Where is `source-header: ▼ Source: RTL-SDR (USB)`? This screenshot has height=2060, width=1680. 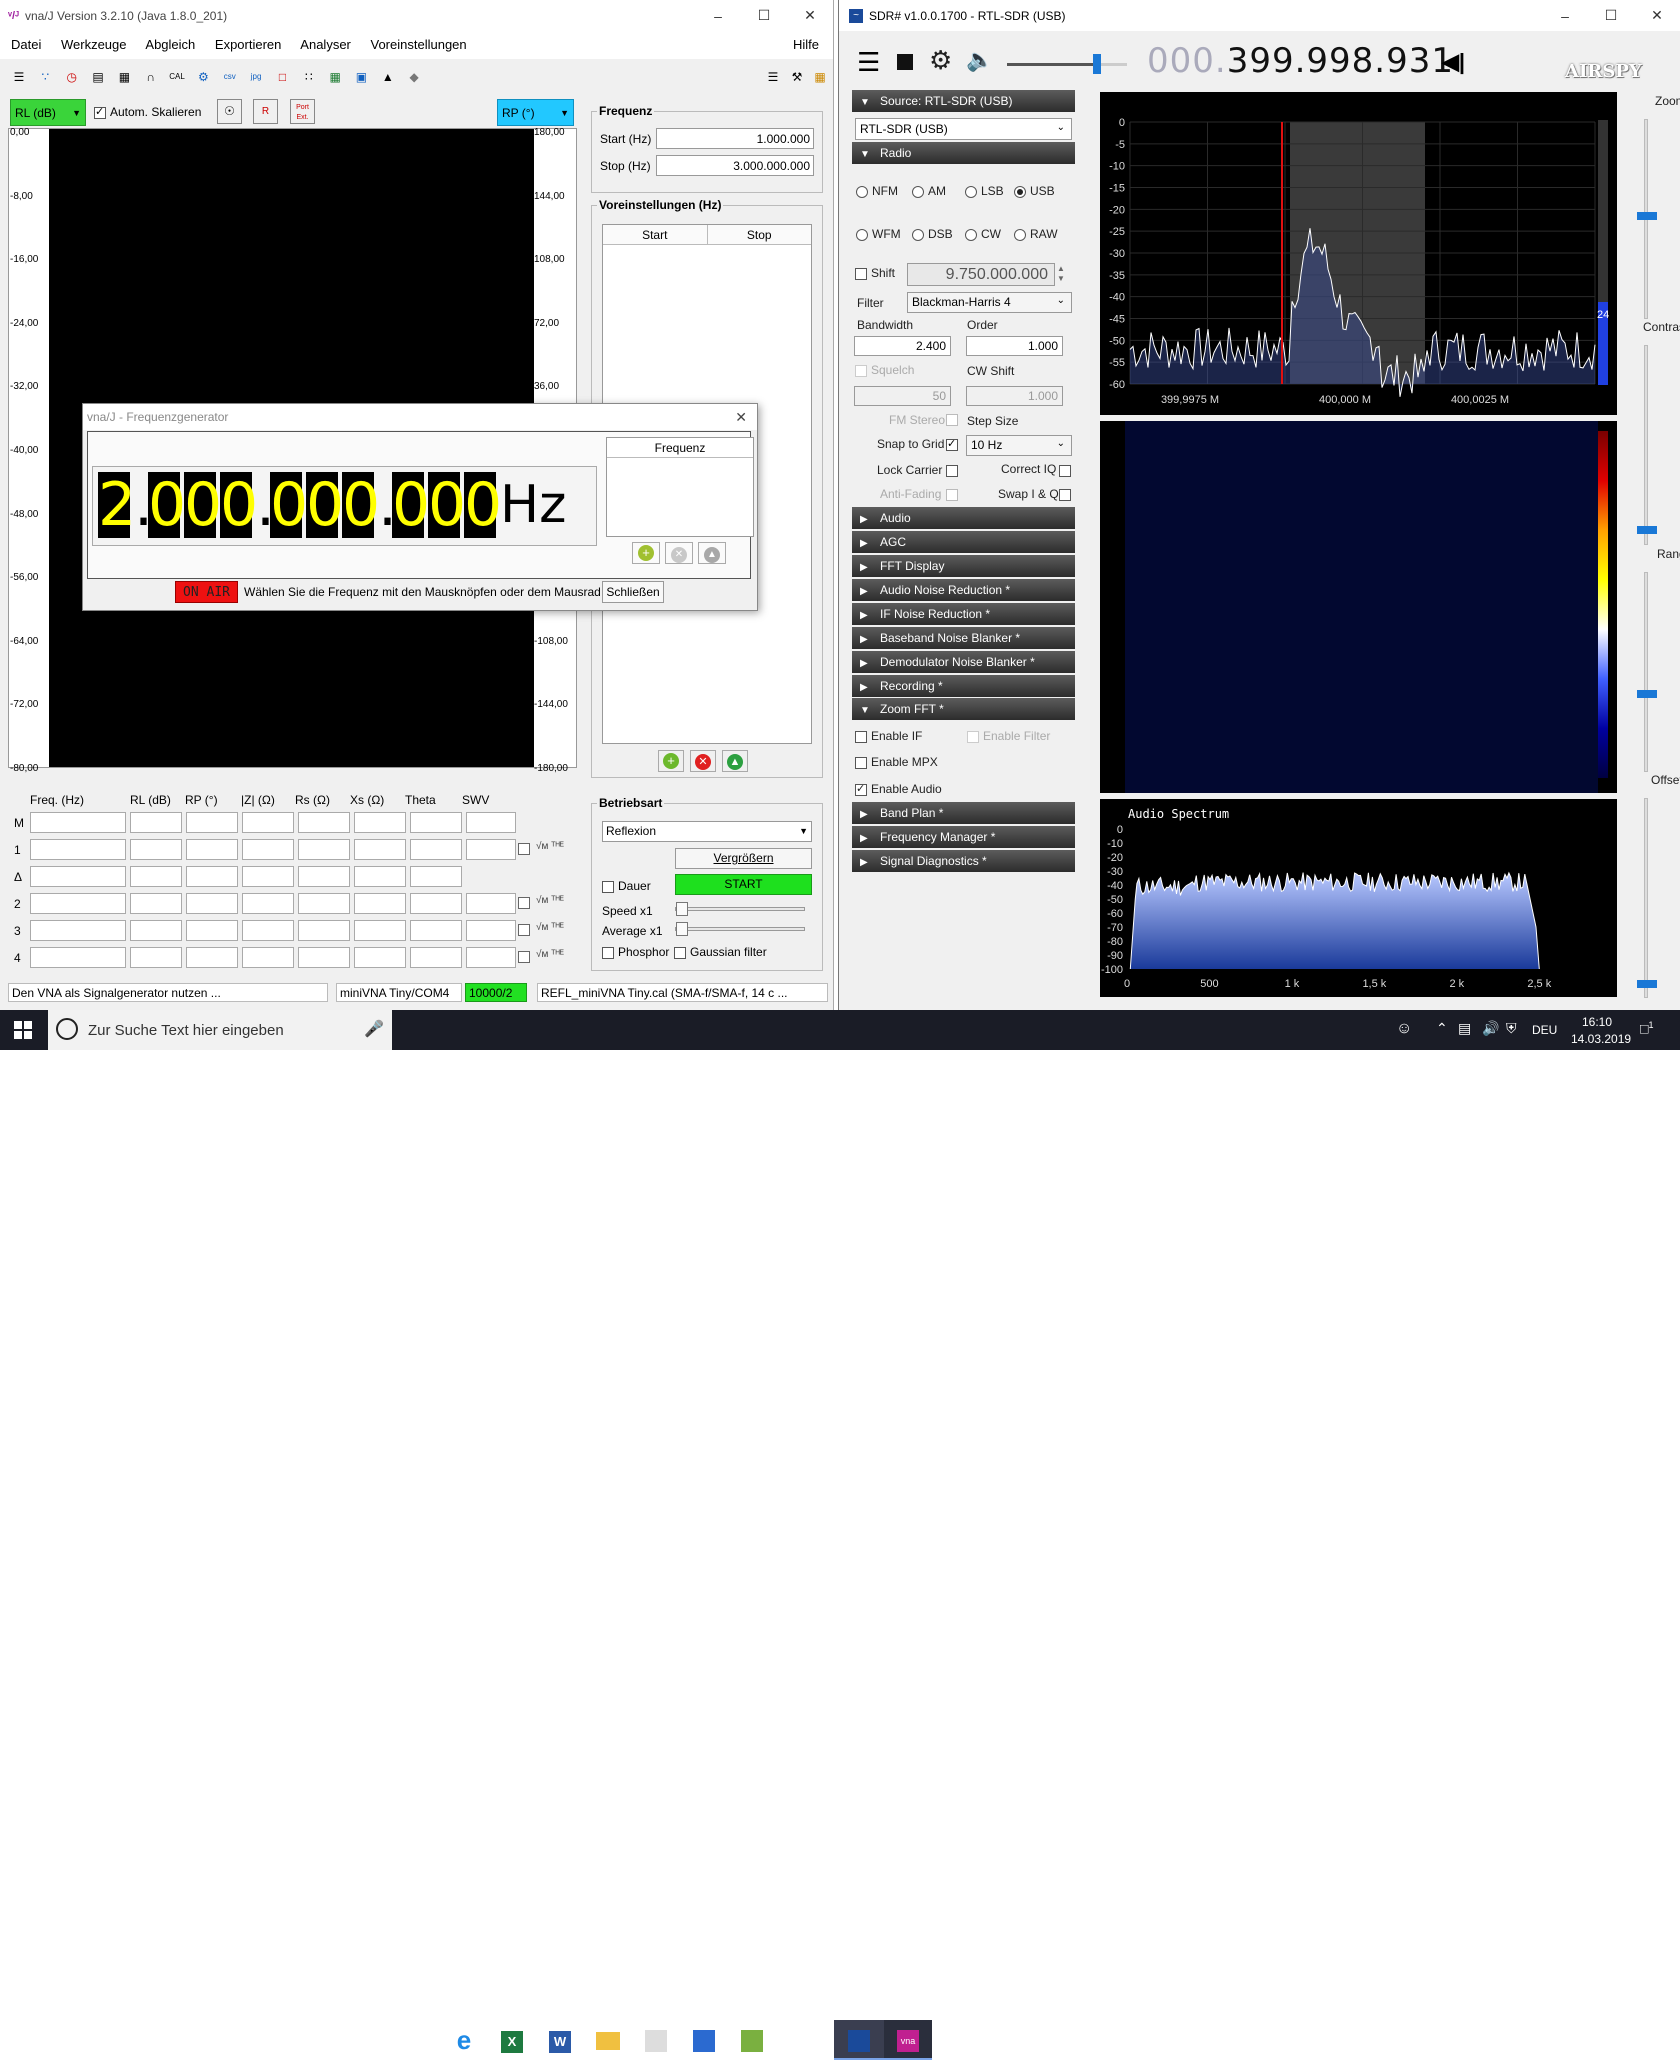 source-header: ▼ Source: RTL-SDR (USB) is located at coordinates (963, 101).